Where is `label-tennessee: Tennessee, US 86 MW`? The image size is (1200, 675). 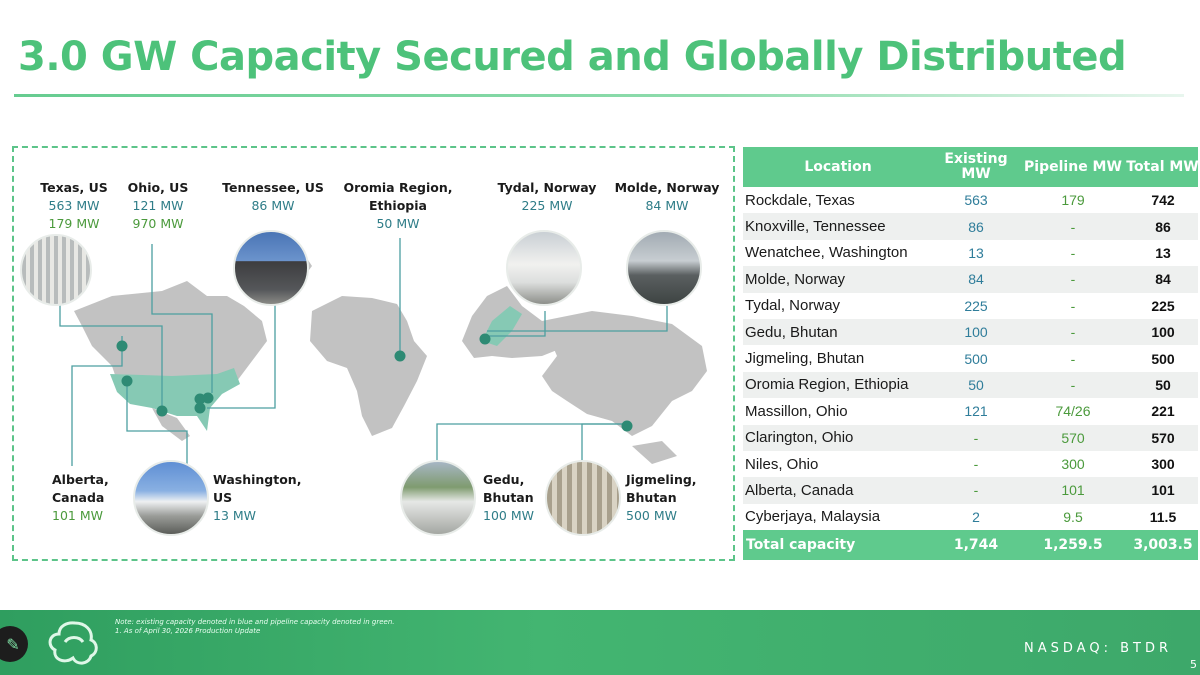 label-tennessee: Tennessee, US 86 MW is located at coordinates (273, 197).